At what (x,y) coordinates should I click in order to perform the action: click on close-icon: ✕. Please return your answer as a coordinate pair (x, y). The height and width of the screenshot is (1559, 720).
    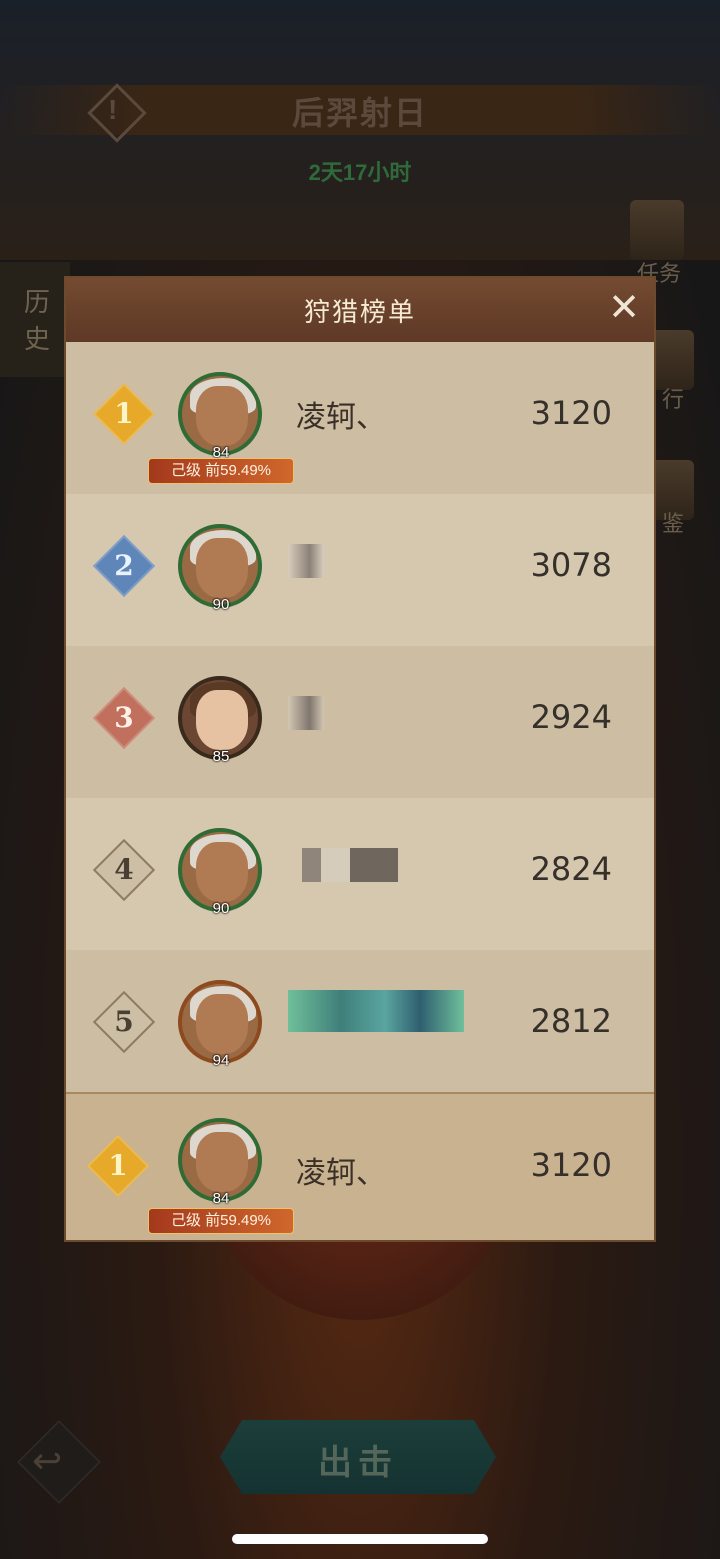
    Looking at the image, I should click on (624, 308).